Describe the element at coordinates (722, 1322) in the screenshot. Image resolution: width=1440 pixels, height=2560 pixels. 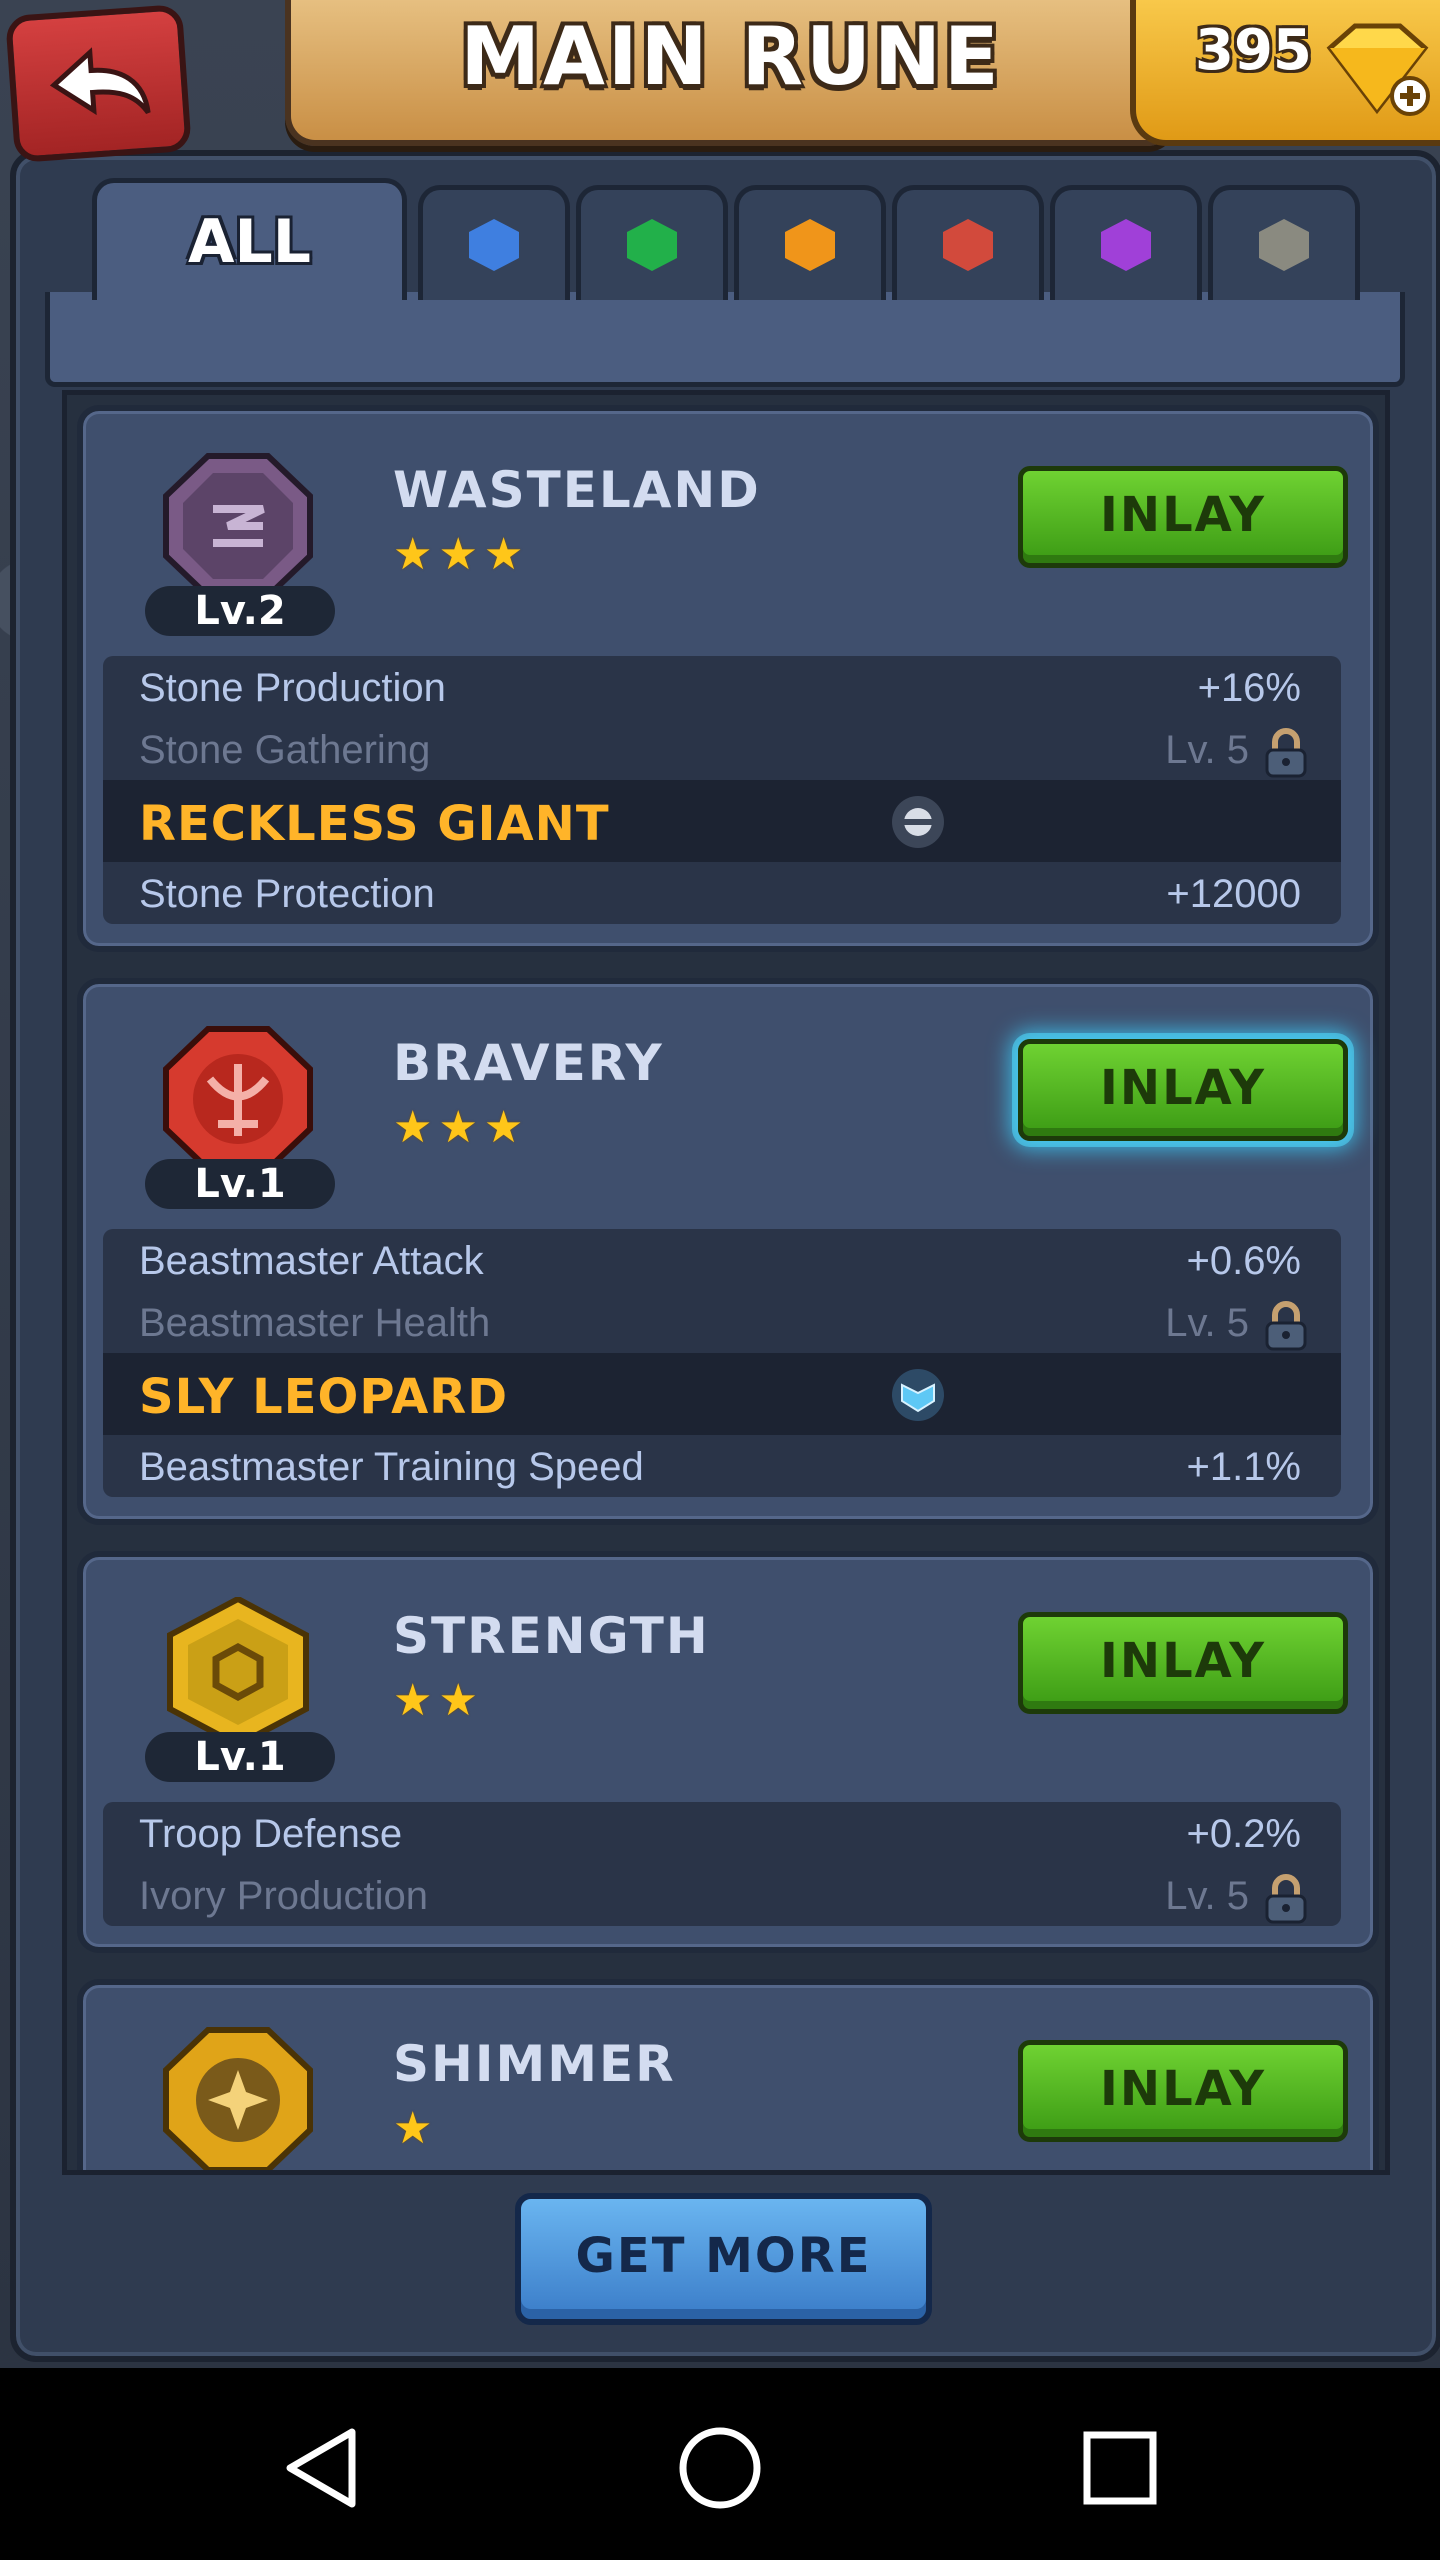
I see `stat-row-locked: Beastmaster Health Lv. 5` at that location.